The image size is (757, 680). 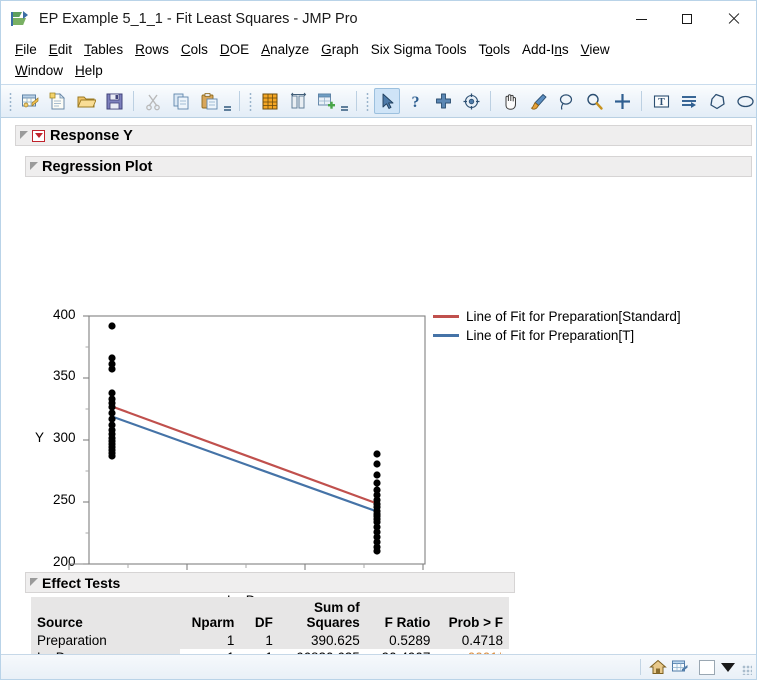 I want to click on arrow-select-icon, so click(x=387, y=101).